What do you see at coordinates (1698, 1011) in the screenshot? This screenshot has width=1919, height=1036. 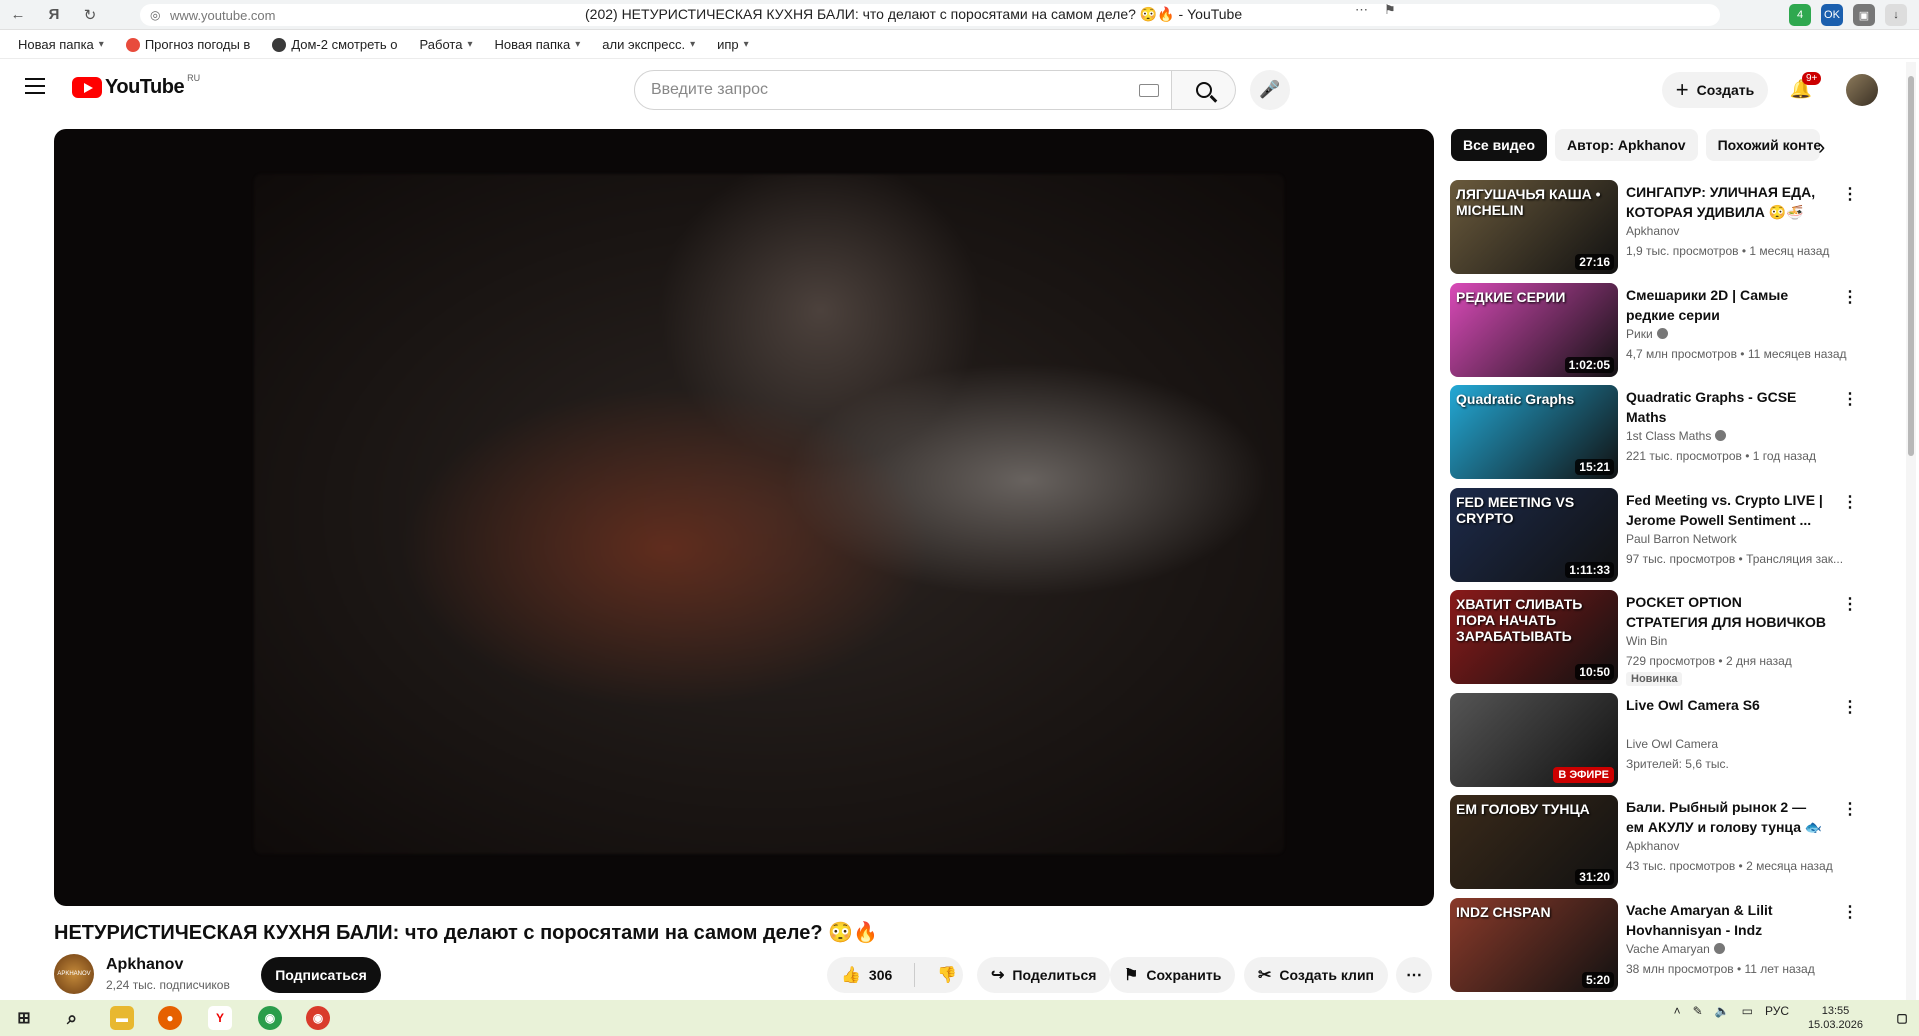 I see `pen-icon: ✎` at bounding box center [1698, 1011].